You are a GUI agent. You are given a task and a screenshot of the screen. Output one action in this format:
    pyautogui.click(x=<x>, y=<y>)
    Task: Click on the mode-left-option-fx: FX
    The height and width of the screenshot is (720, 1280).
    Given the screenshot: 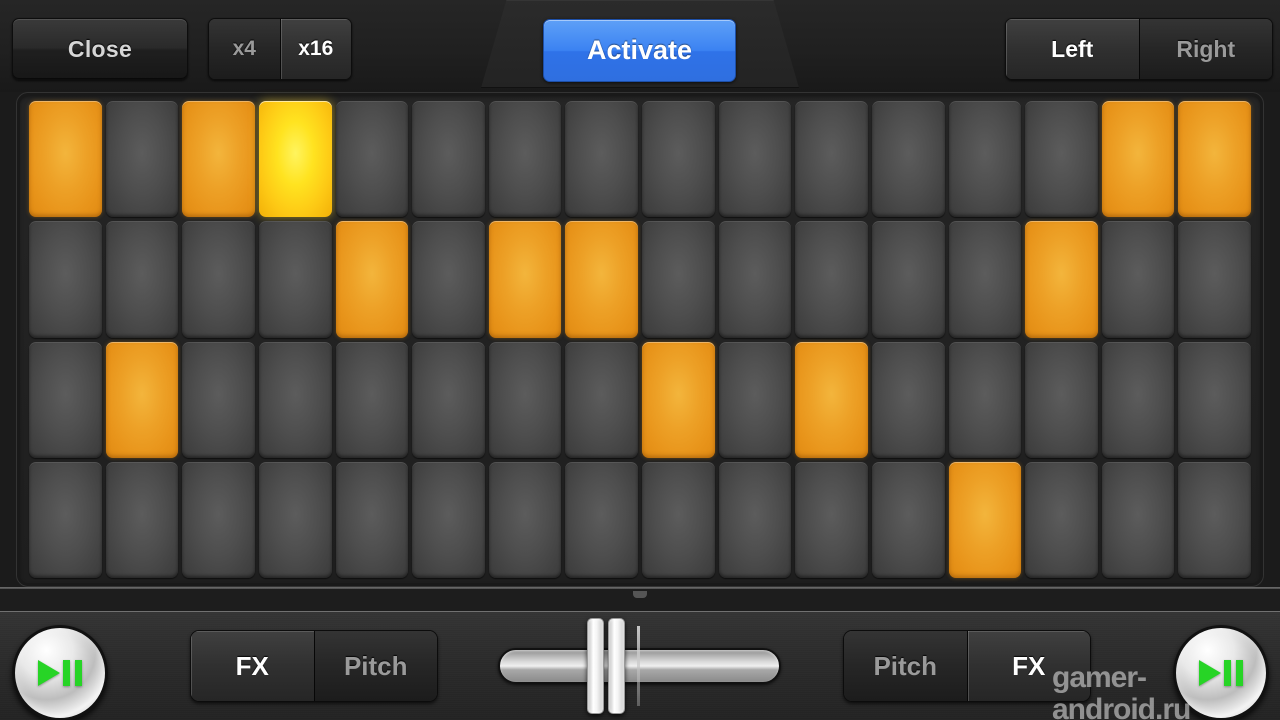 What is the action you would take?
    pyautogui.click(x=252, y=666)
    